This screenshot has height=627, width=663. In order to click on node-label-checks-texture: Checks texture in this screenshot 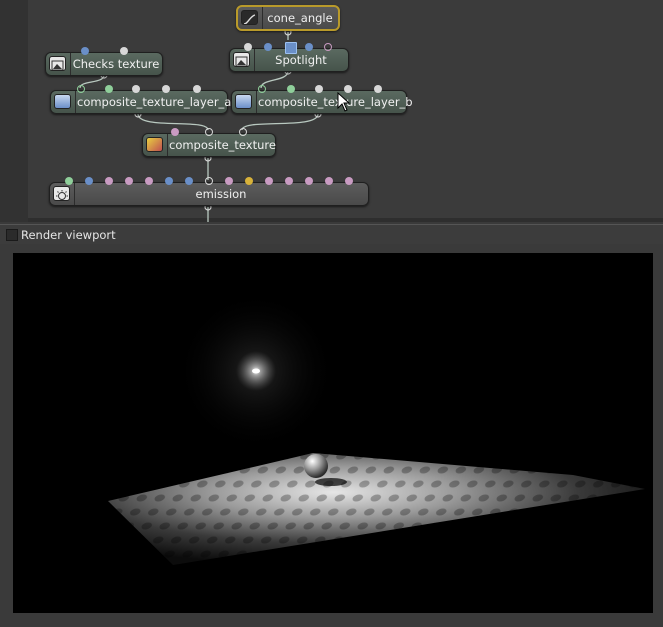, I will do `click(116, 64)`.